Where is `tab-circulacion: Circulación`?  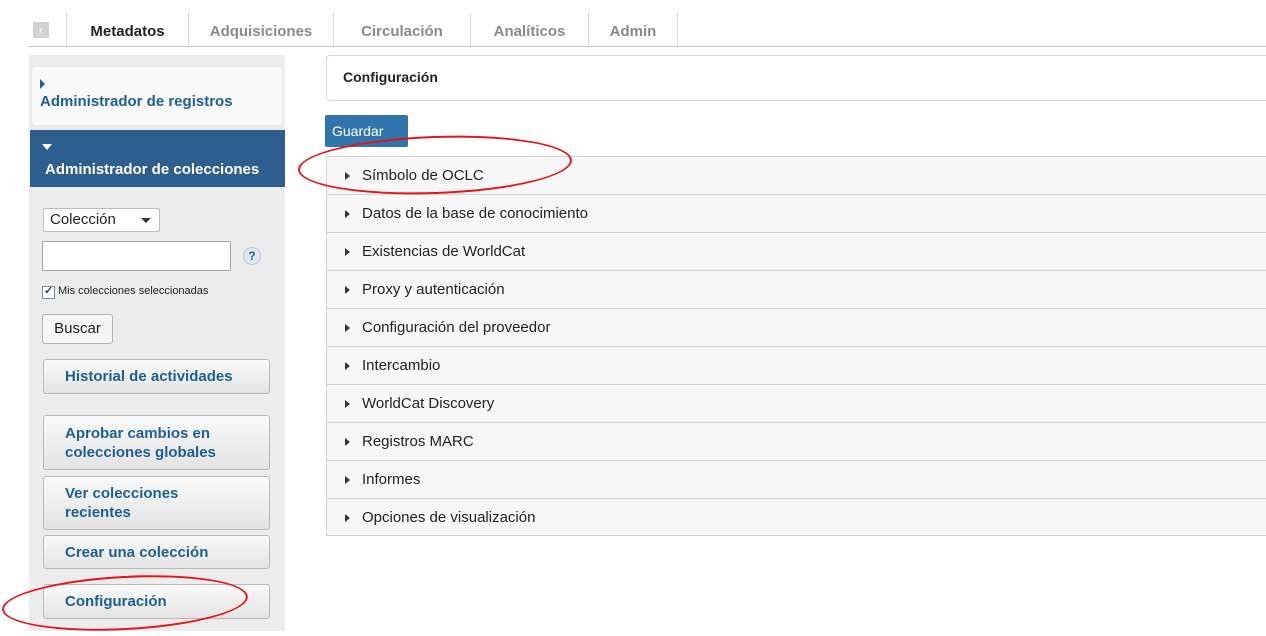 tab-circulacion: Circulación is located at coordinates (402, 29).